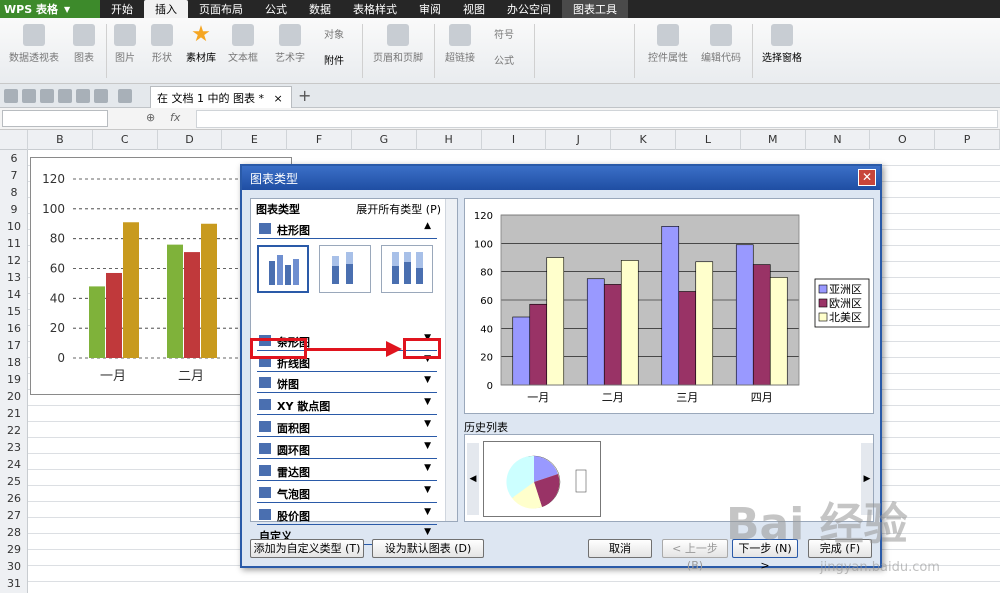 The height and width of the screenshot is (593, 1000). What do you see at coordinates (514, 140) in the screenshot?
I see `column-header: I` at bounding box center [514, 140].